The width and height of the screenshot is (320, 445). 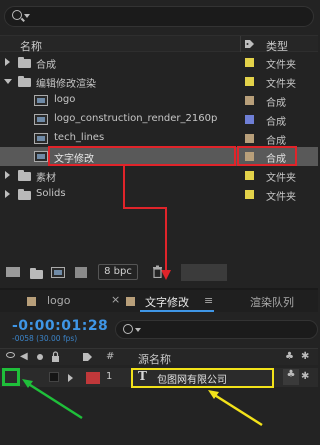 I want to click on project-item-folder: Solids 文件夹, so click(x=159, y=194).